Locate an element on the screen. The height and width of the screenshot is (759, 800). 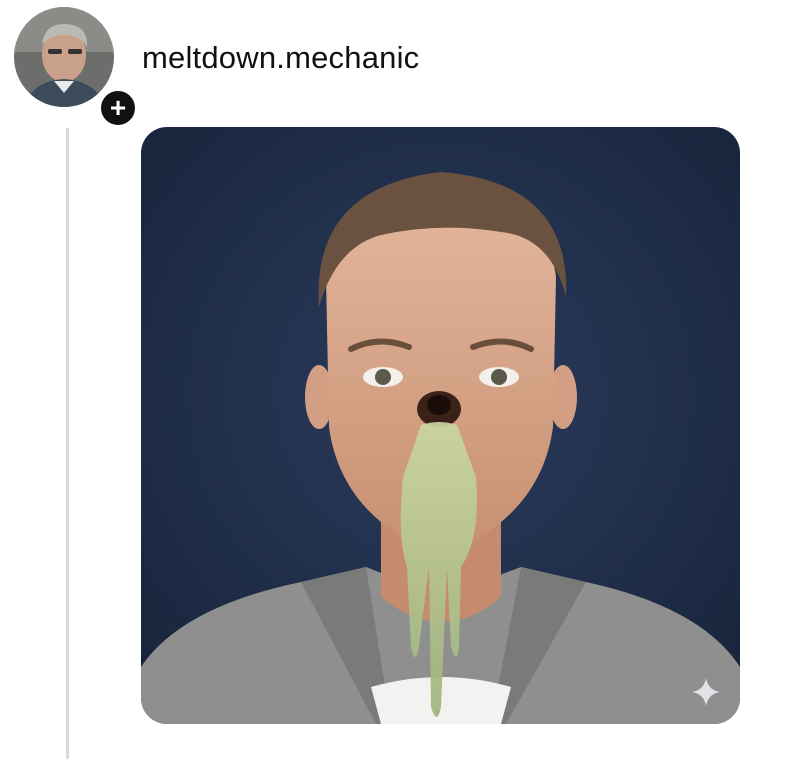
plus-icon: + is located at coordinates (118, 107).